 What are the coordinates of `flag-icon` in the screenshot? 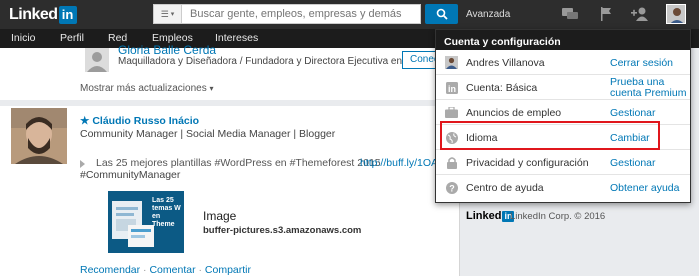 It's located at (606, 14).